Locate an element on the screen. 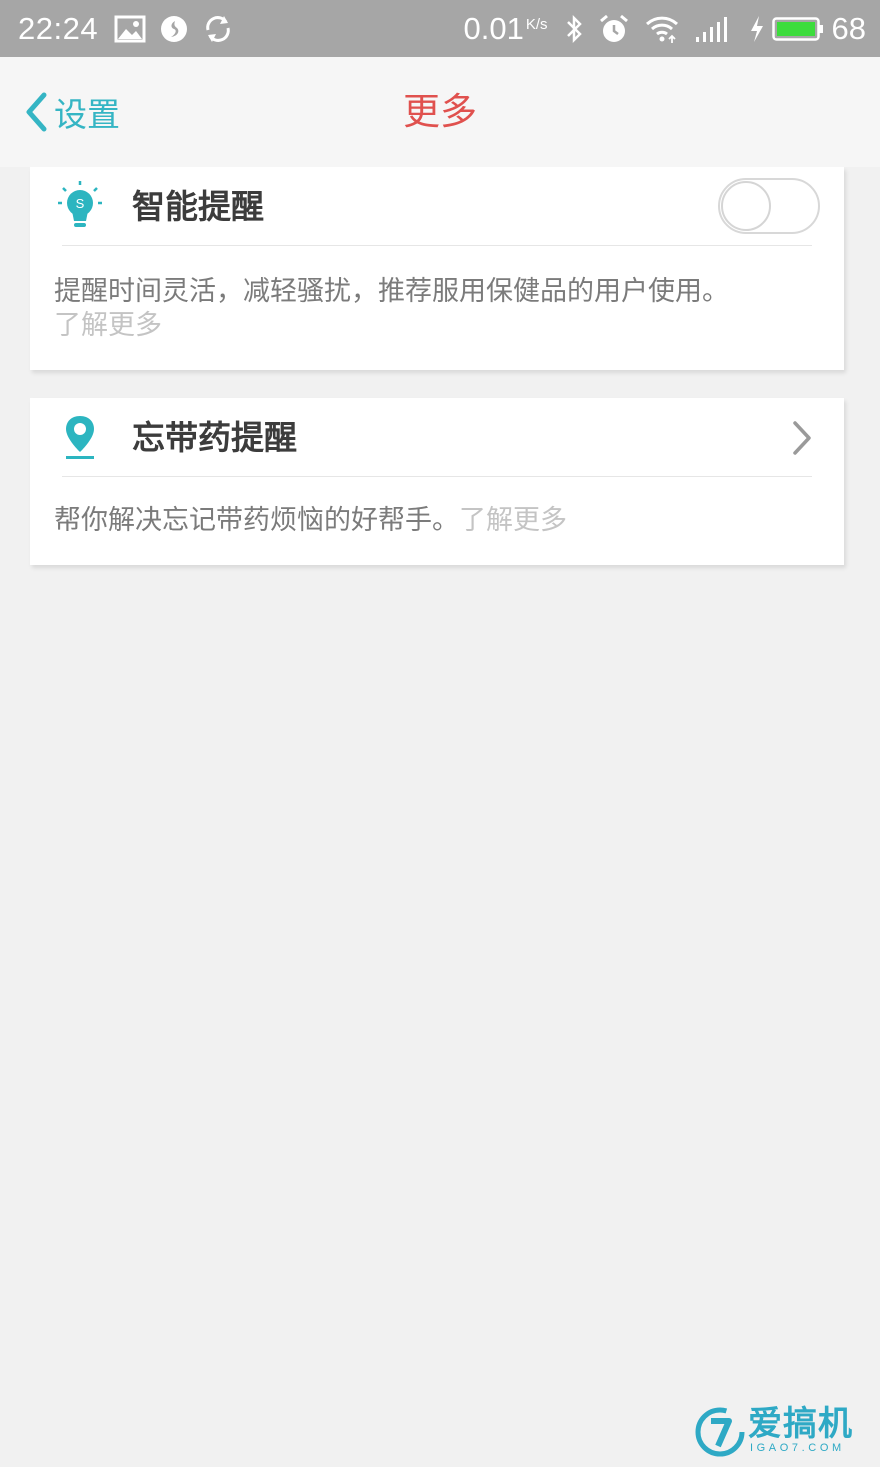 Image resolution: width=880 pixels, height=1467 pixels. lightbulb-icon: S is located at coordinates (80, 207).